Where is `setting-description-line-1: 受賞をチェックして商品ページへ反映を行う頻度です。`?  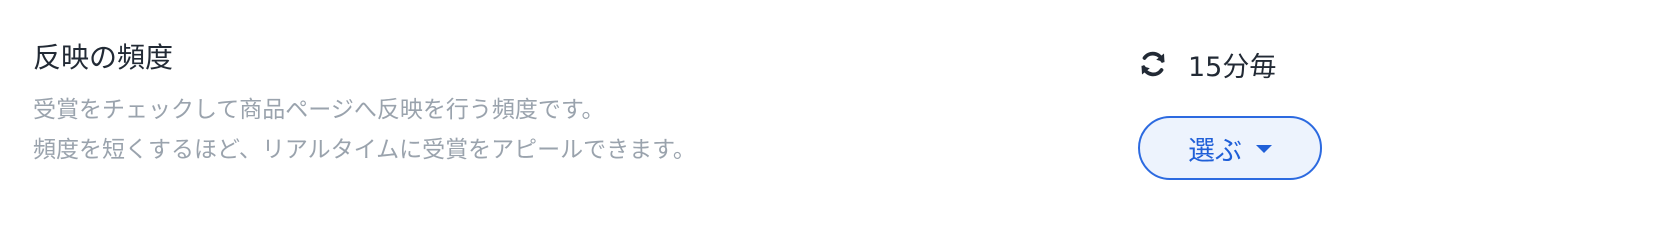
setting-description-line-1: 受賞をチェックして商品ページへ反映を行う頻度です。 is located at coordinates (319, 110).